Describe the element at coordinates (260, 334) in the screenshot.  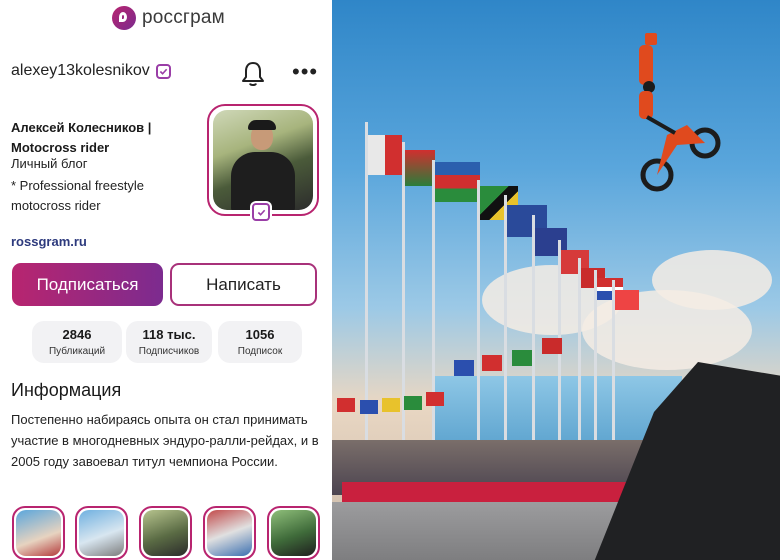
I see `stat-value: 1056` at that location.